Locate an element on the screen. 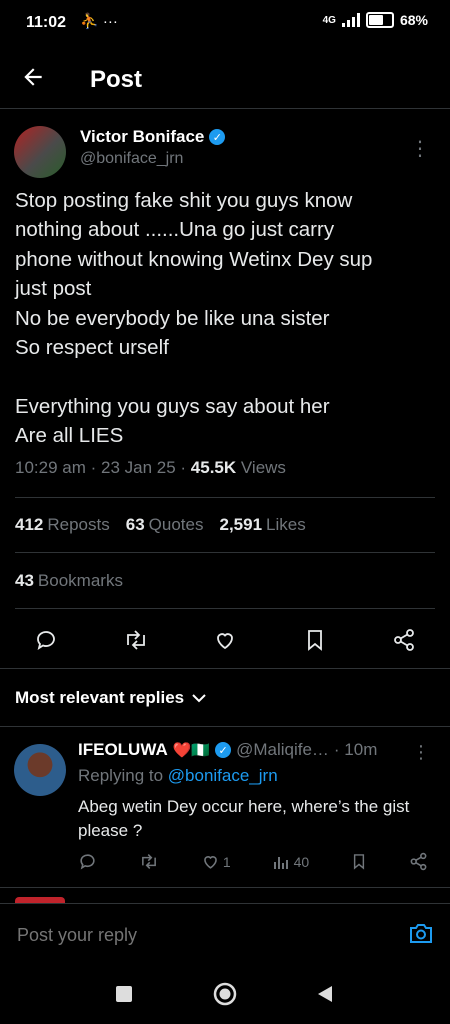  reply-header: IFEOLUWA ❤️🇳🇬 ✓ @Maliqife… · 10m is located at coordinates (227, 750).